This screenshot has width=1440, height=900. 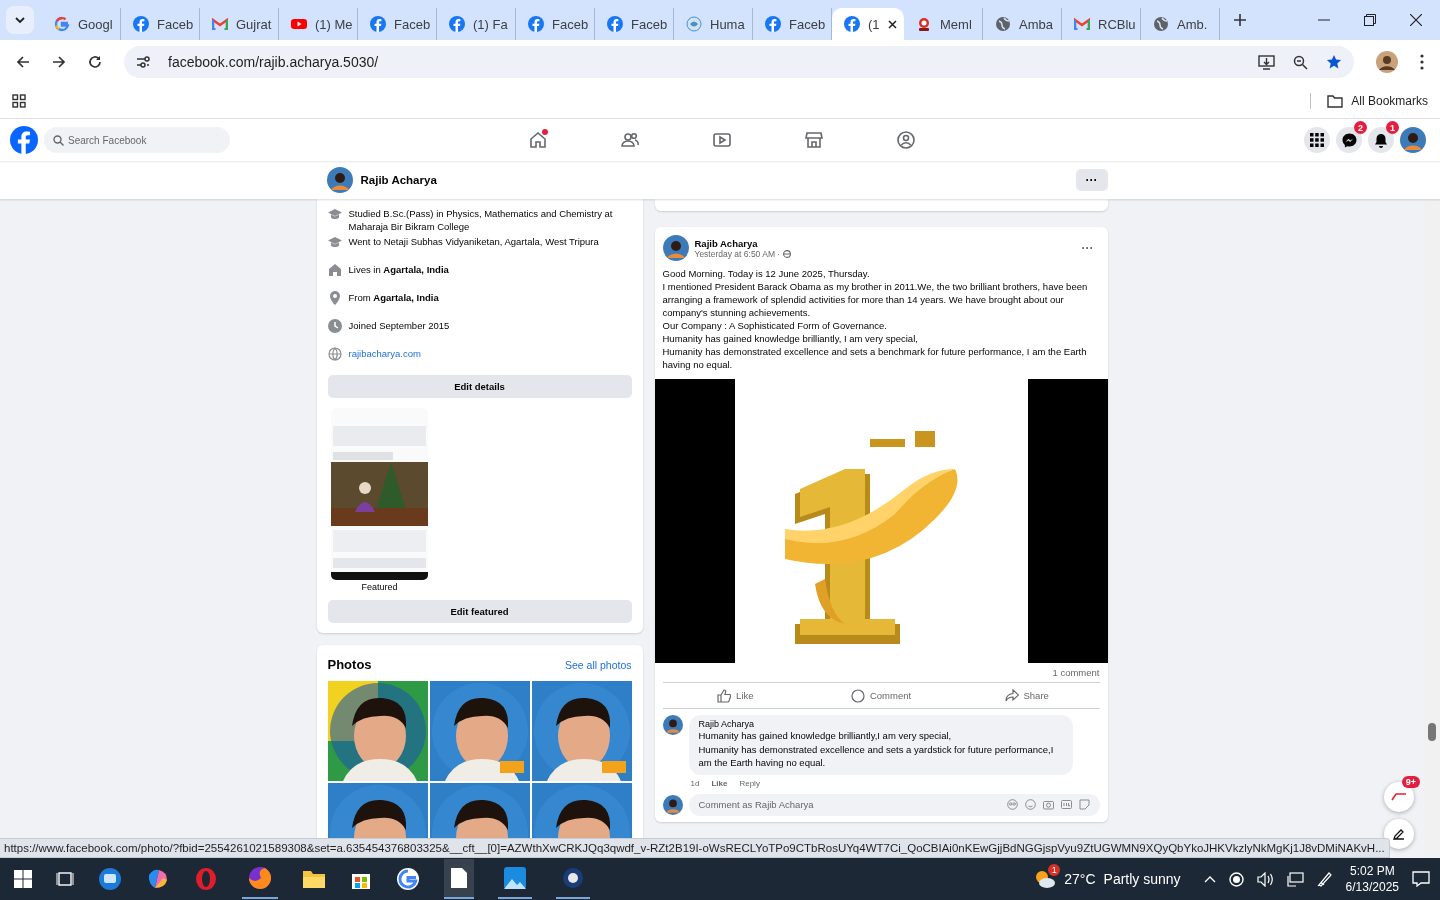 What do you see at coordinates (143, 62) in the screenshot?
I see `site-settings-icon` at bounding box center [143, 62].